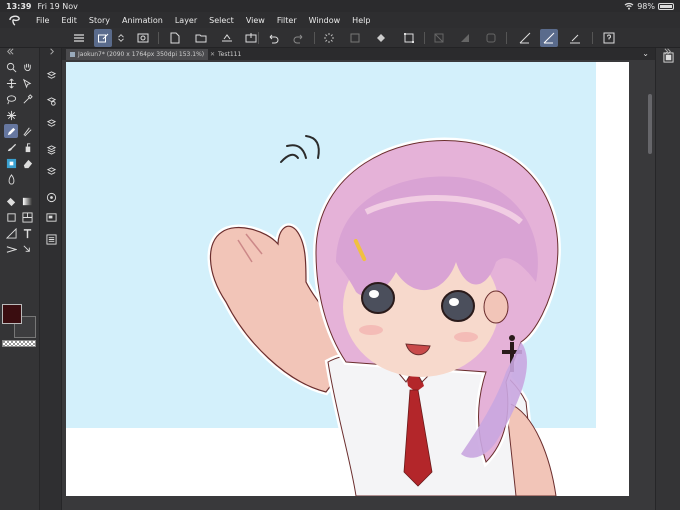  Describe the element at coordinates (27, 99) in the screenshot. I see `eyedropper-tool-icon` at that location.